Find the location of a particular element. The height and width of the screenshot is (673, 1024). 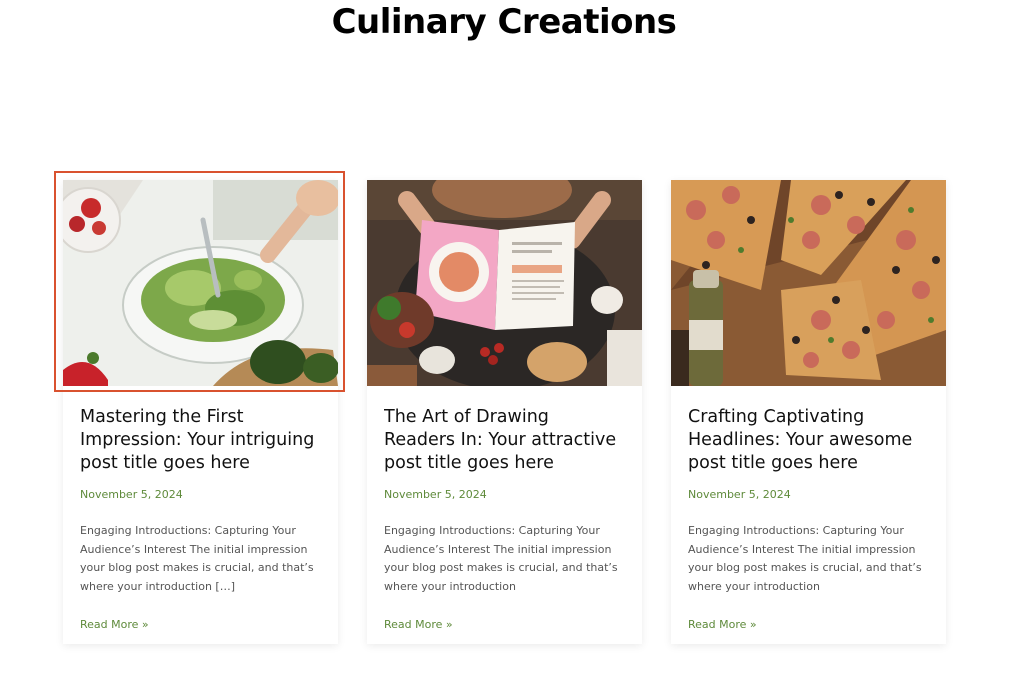

post-thumbnail-cookbook is located at coordinates (504, 283).